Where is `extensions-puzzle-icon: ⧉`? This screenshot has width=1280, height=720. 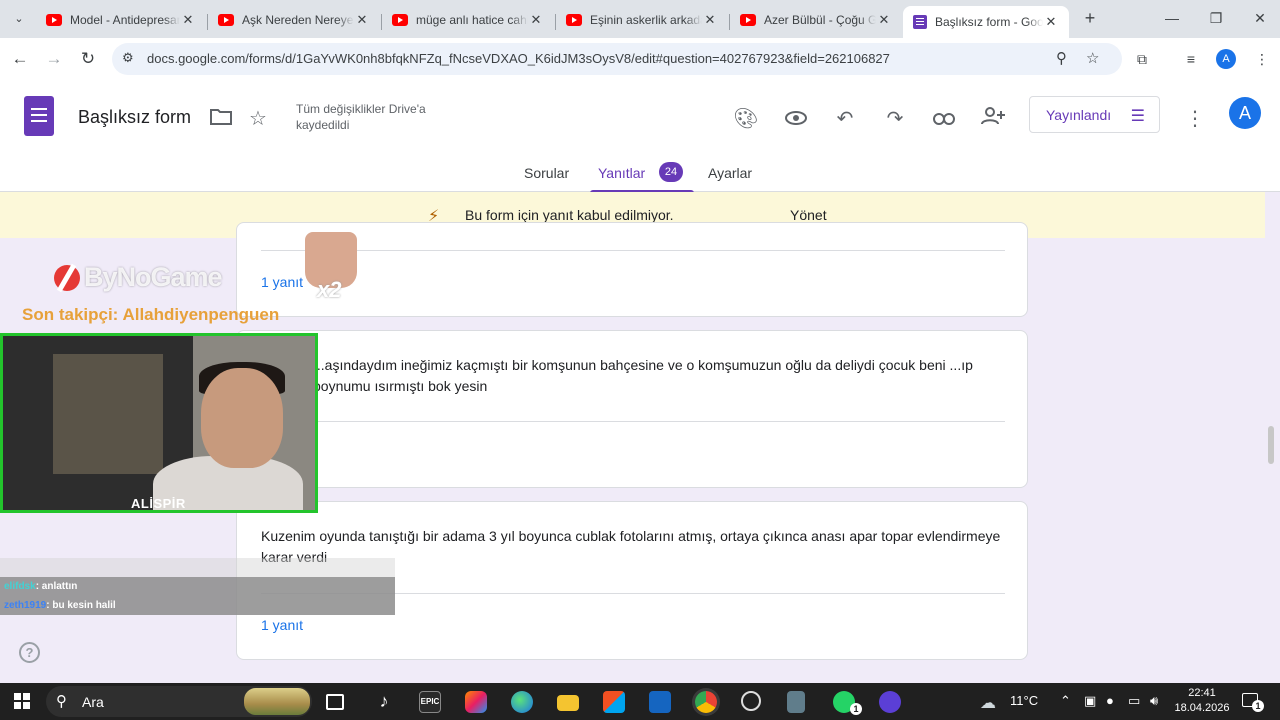 extensions-puzzle-icon: ⧉ is located at coordinates (1142, 59).